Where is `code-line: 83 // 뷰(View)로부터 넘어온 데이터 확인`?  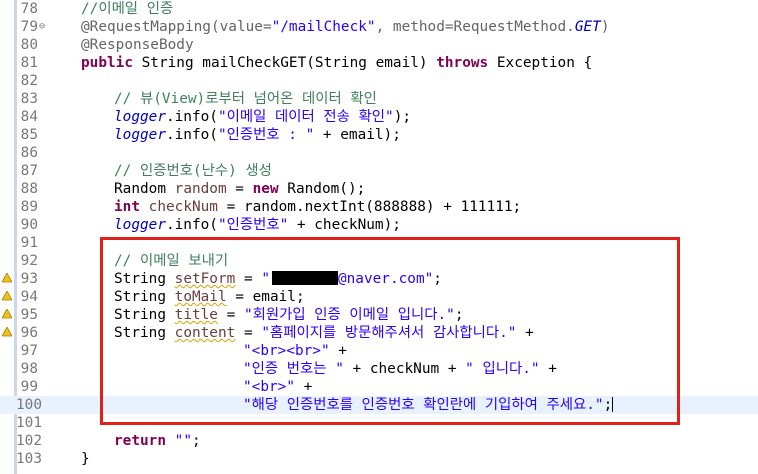
code-line: 83 // 뷰(View)로부터 넘어온 데이터 확인 is located at coordinates (379, 99).